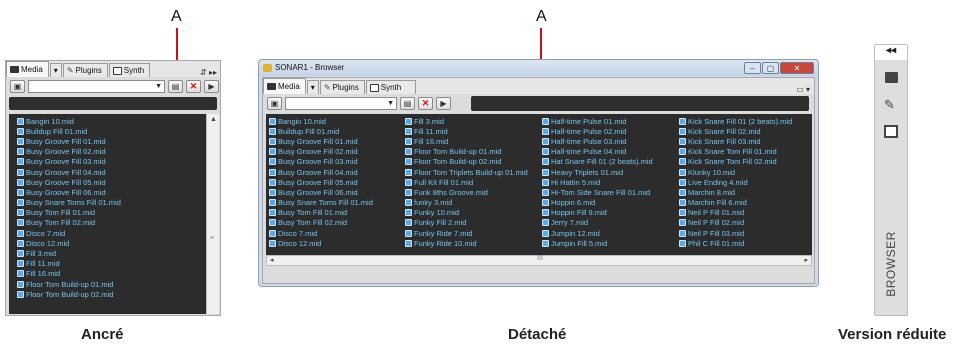 Image resolution: width=967 pixels, height=346 pixels. What do you see at coordinates (891, 131) in the screenshot?
I see `synth-icon` at bounding box center [891, 131].